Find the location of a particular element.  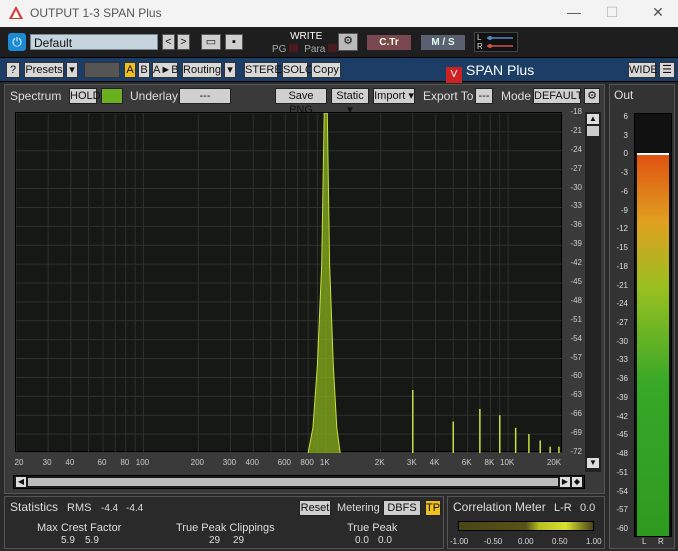

save-icon: ▪ is located at coordinates (234, 42).